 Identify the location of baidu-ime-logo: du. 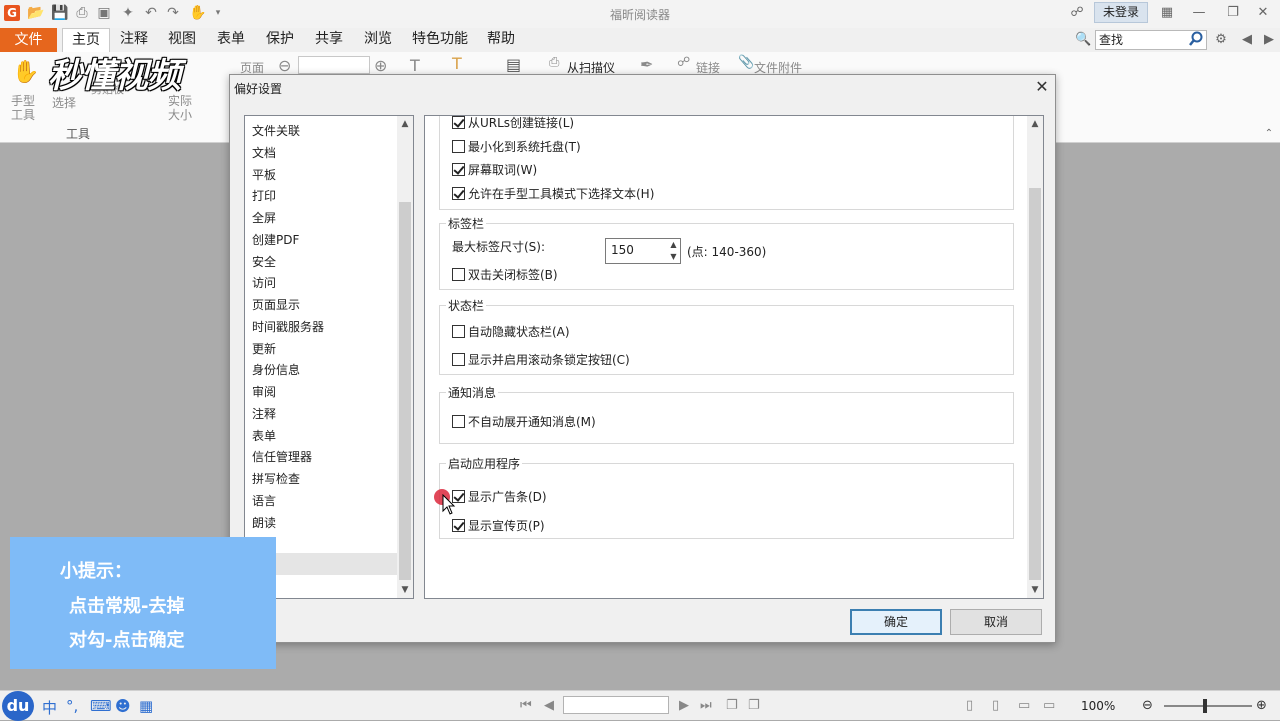
(18, 706).